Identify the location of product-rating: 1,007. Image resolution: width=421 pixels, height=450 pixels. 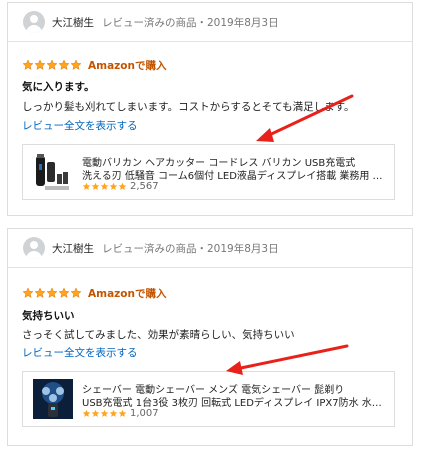
(120, 413).